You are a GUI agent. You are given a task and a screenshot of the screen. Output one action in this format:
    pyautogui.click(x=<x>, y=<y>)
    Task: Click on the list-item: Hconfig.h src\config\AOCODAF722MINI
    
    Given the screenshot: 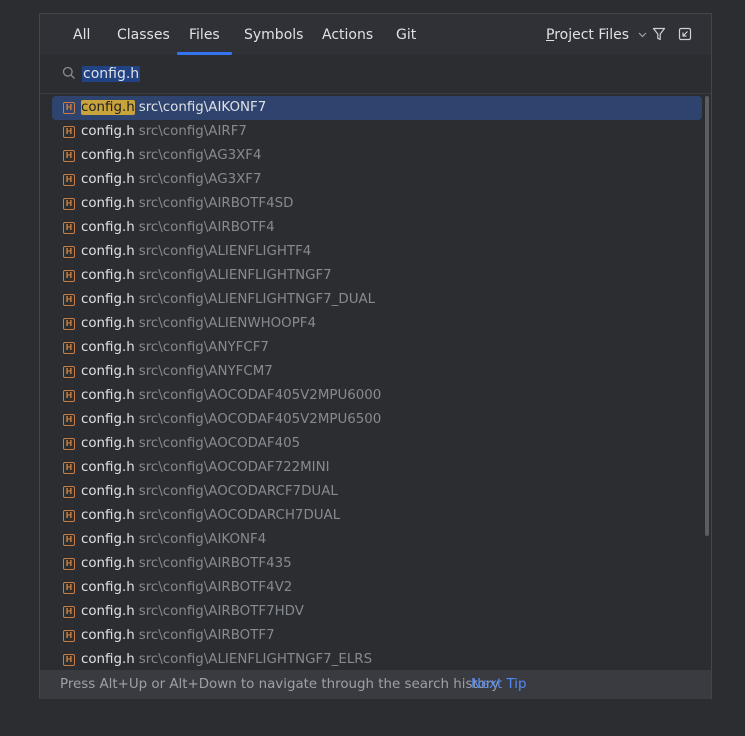 What is the action you would take?
    pyautogui.click(x=377, y=468)
    